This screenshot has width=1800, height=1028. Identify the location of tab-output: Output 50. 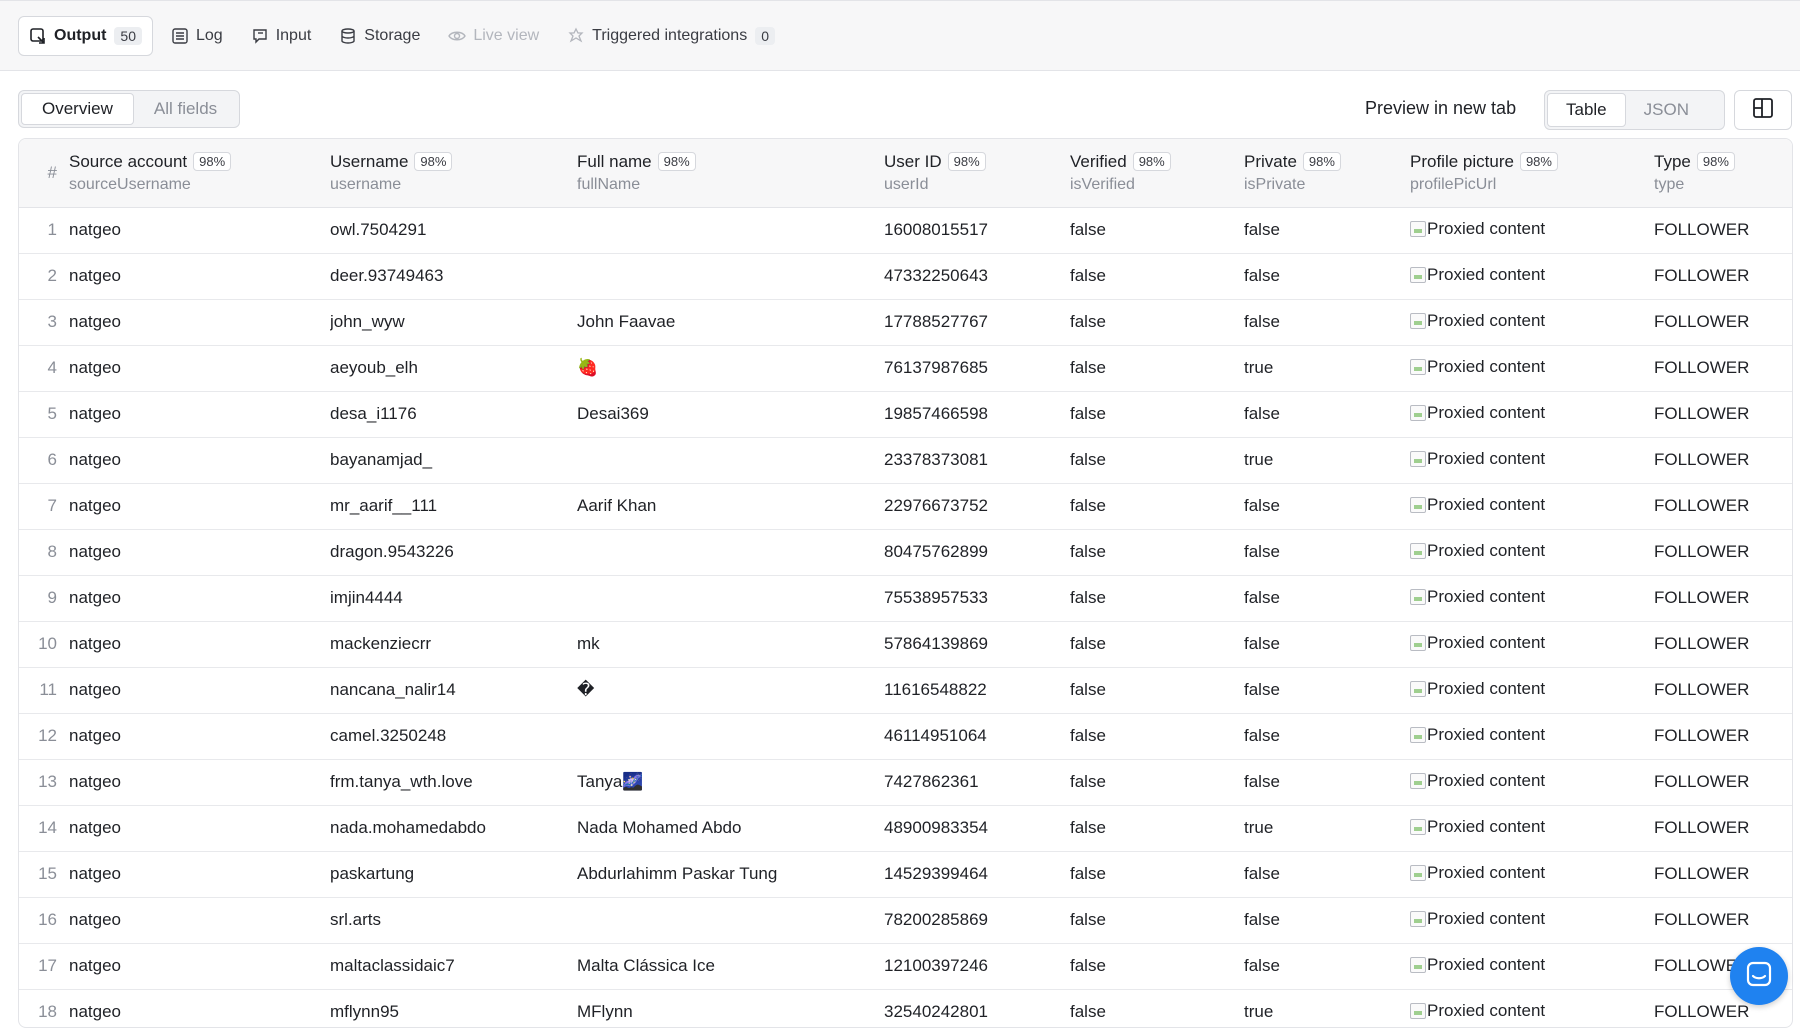
(85, 36).